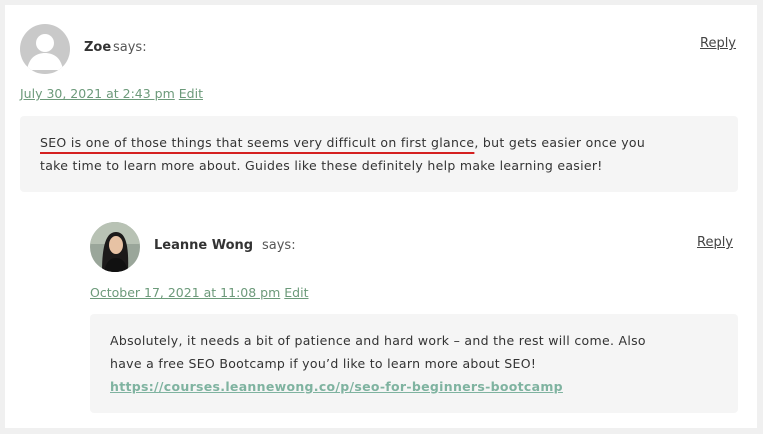  Describe the element at coordinates (115, 247) in the screenshot. I see `leanne-avatar-icon` at that location.